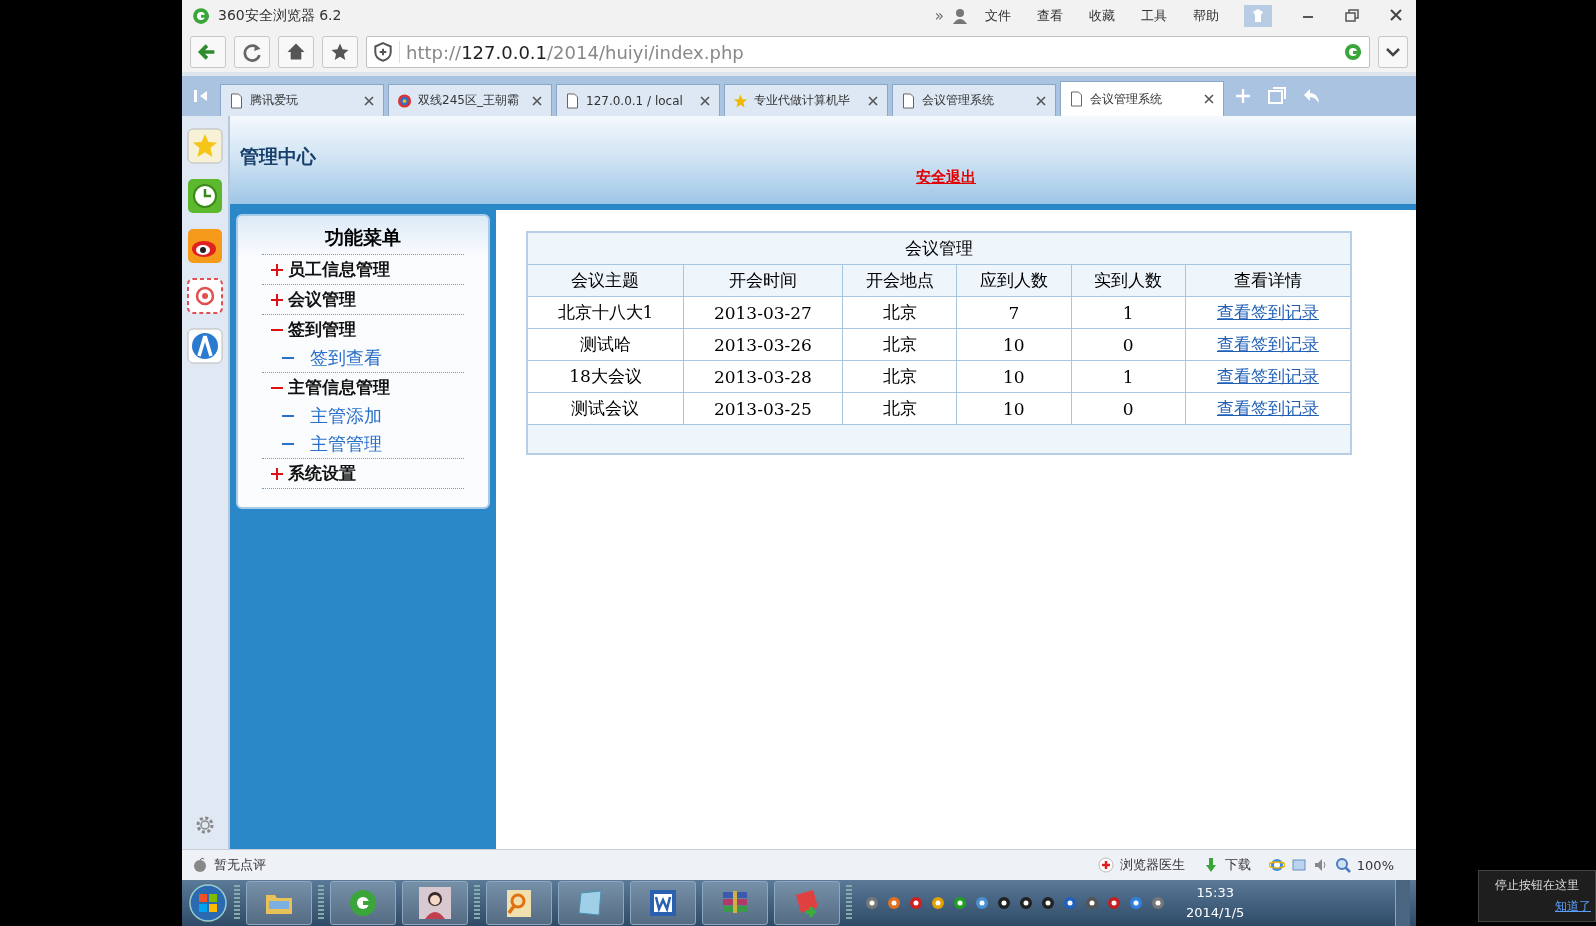 This screenshot has height=926, width=1596. Describe the element at coordinates (1014, 344) in the screenshot. I see `table-cell: 10` at that location.